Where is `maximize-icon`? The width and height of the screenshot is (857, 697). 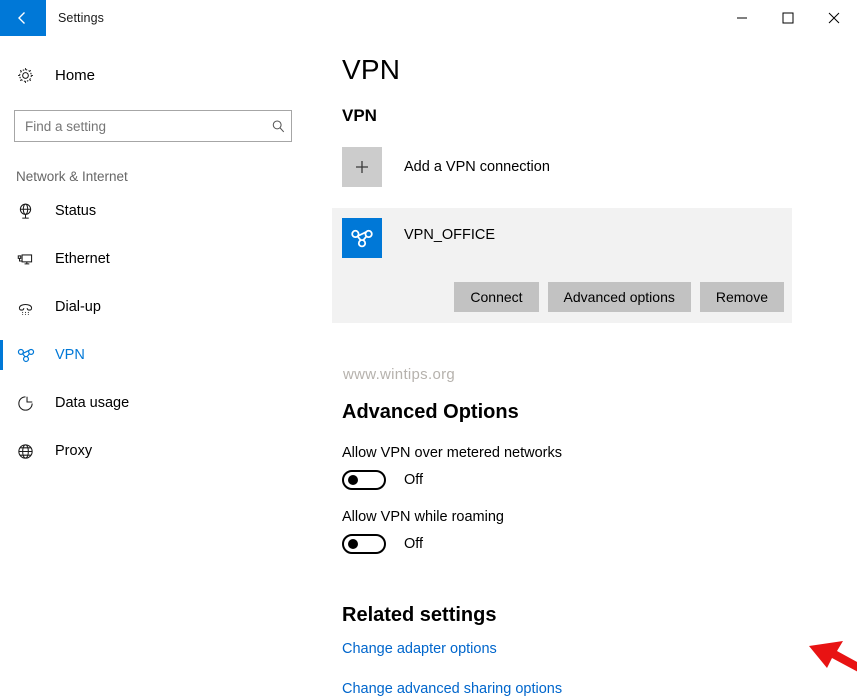 maximize-icon is located at coordinates (788, 18).